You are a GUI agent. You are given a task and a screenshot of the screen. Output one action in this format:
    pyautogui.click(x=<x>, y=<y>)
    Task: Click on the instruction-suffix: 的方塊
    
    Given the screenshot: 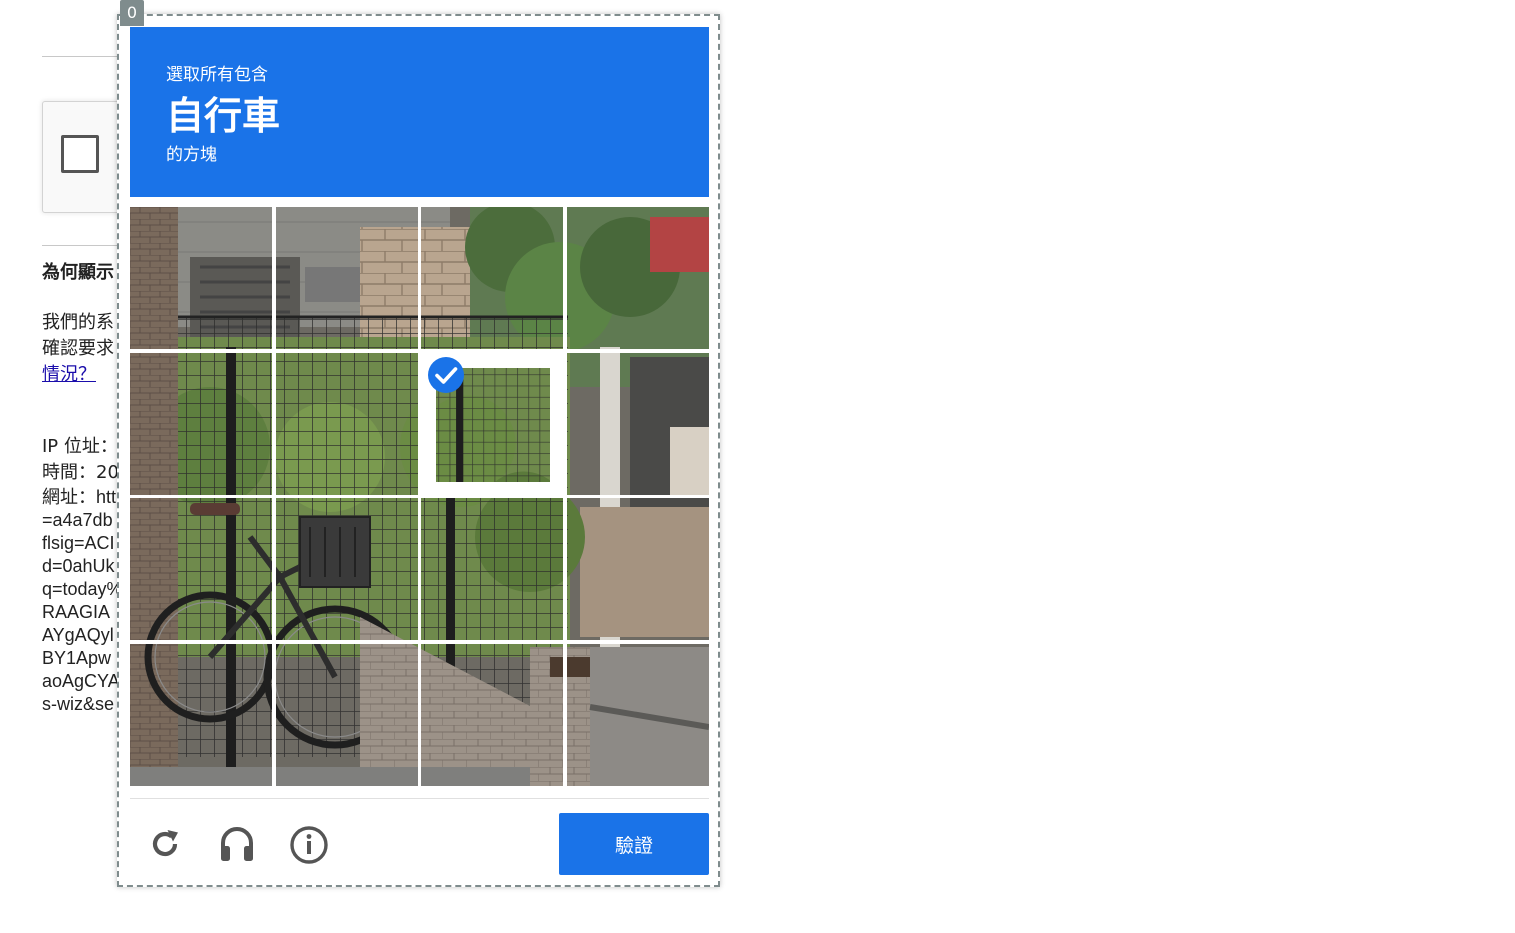 What is the action you would take?
    pyautogui.click(x=191, y=155)
    